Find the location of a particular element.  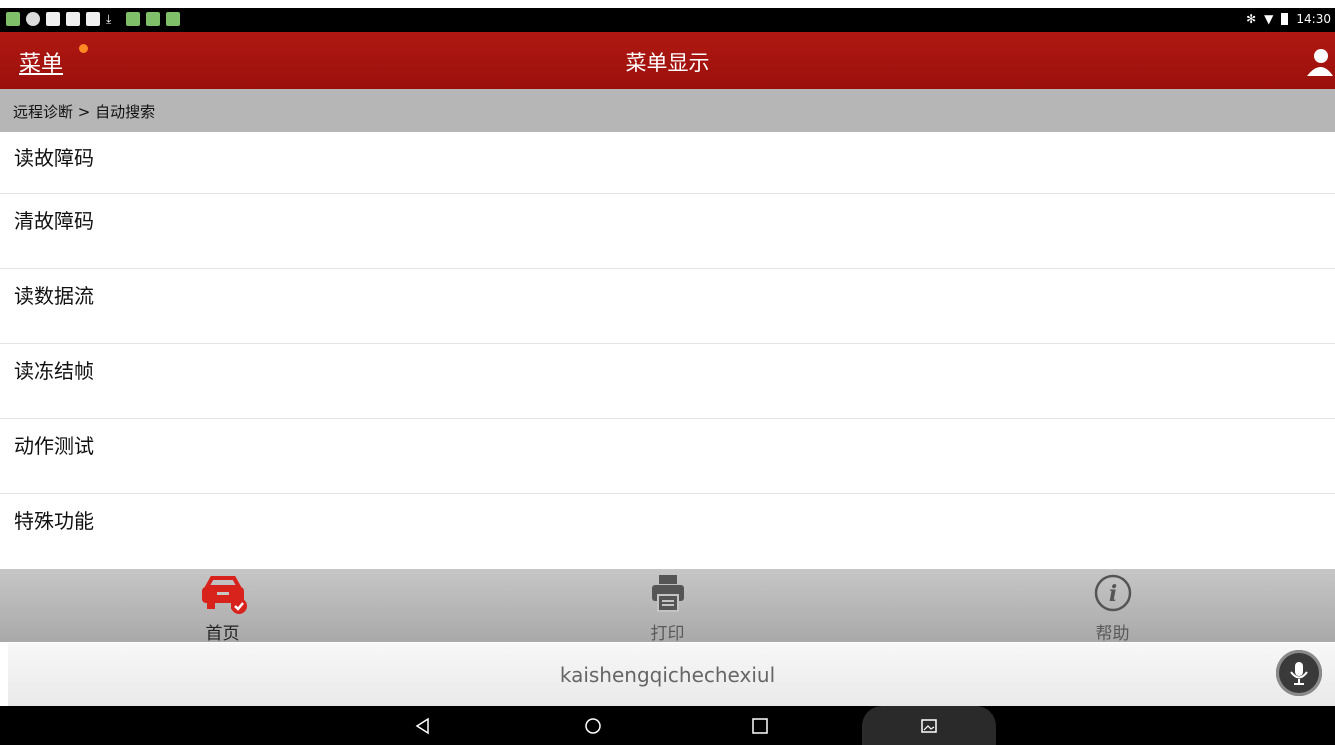

bottom-tab-bar: 首页 打印 i 帮助 is located at coordinates (667, 606).